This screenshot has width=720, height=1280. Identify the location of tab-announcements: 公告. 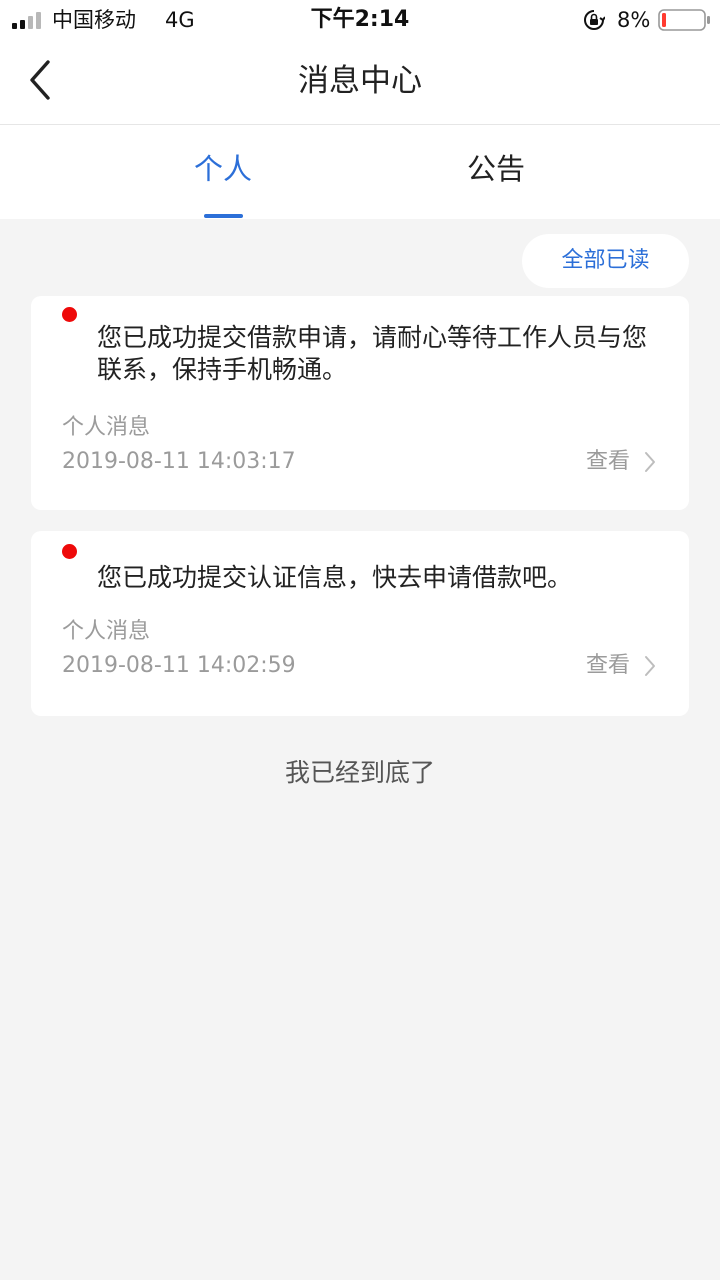
(496, 169).